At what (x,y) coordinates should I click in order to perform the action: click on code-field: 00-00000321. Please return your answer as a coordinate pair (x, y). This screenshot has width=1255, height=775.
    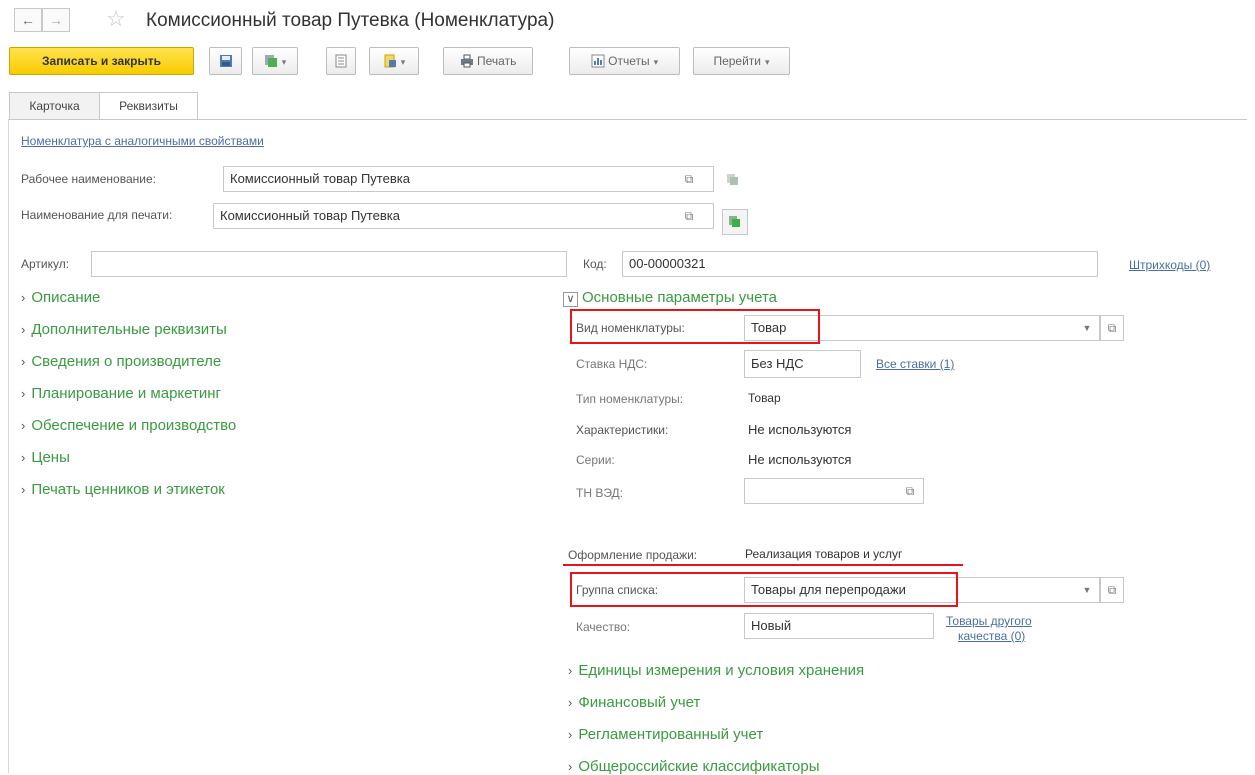
    Looking at the image, I should click on (860, 264).